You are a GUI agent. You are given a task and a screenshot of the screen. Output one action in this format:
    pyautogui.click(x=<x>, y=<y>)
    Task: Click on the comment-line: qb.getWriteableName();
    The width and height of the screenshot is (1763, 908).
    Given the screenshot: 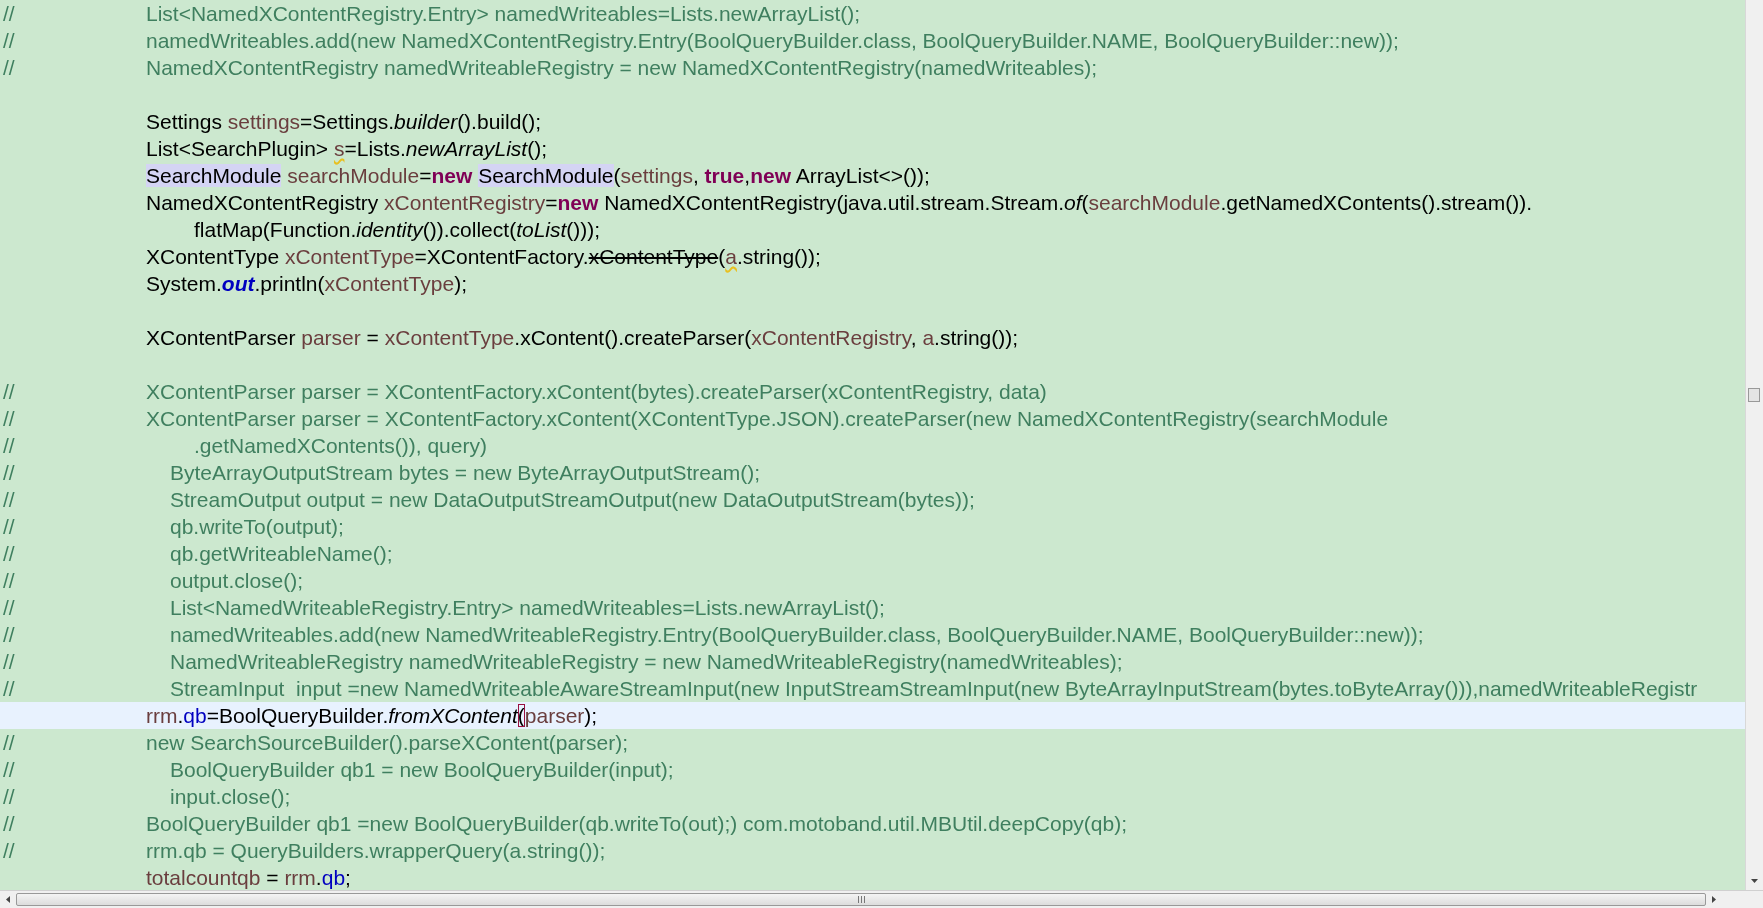 What is the action you would take?
    pyautogui.click(x=281, y=554)
    